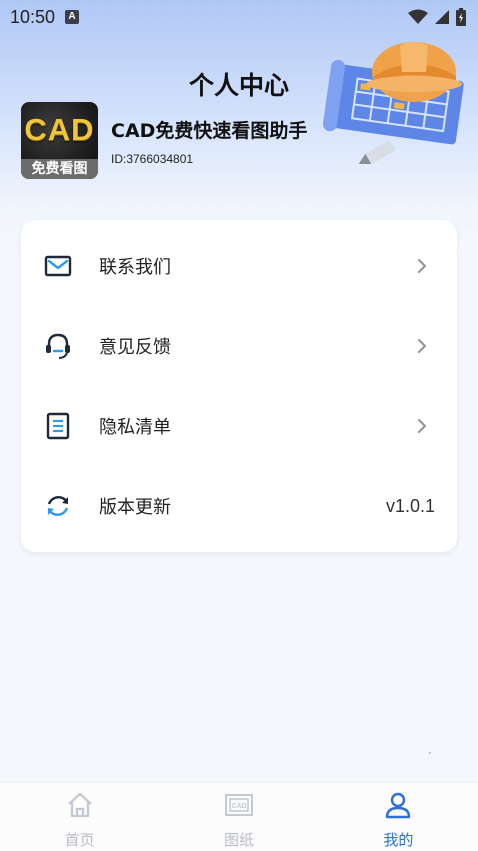 The width and height of the screenshot is (478, 851). I want to click on tab-mine: 我的, so click(398, 817).